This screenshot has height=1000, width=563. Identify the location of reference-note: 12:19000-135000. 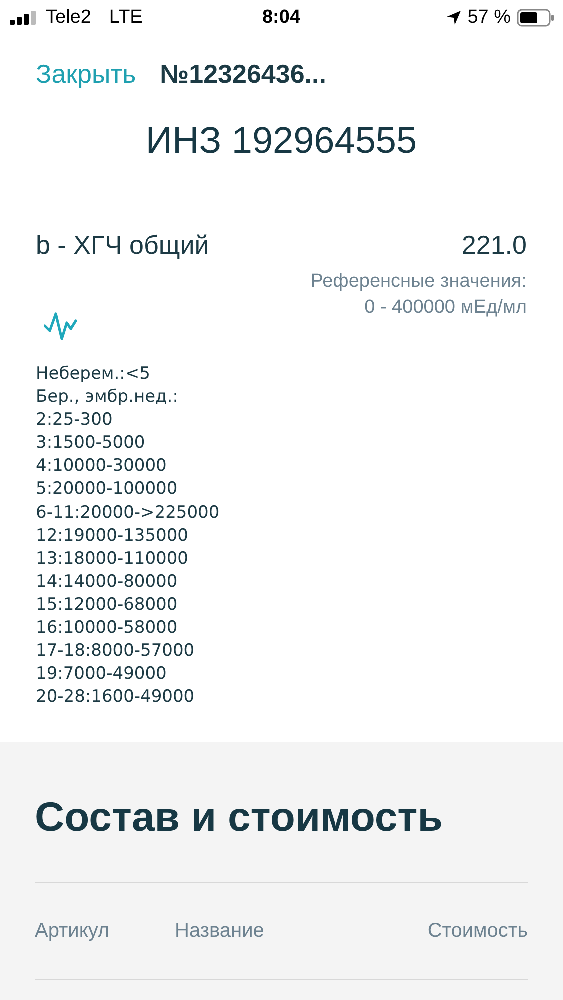
(112, 536).